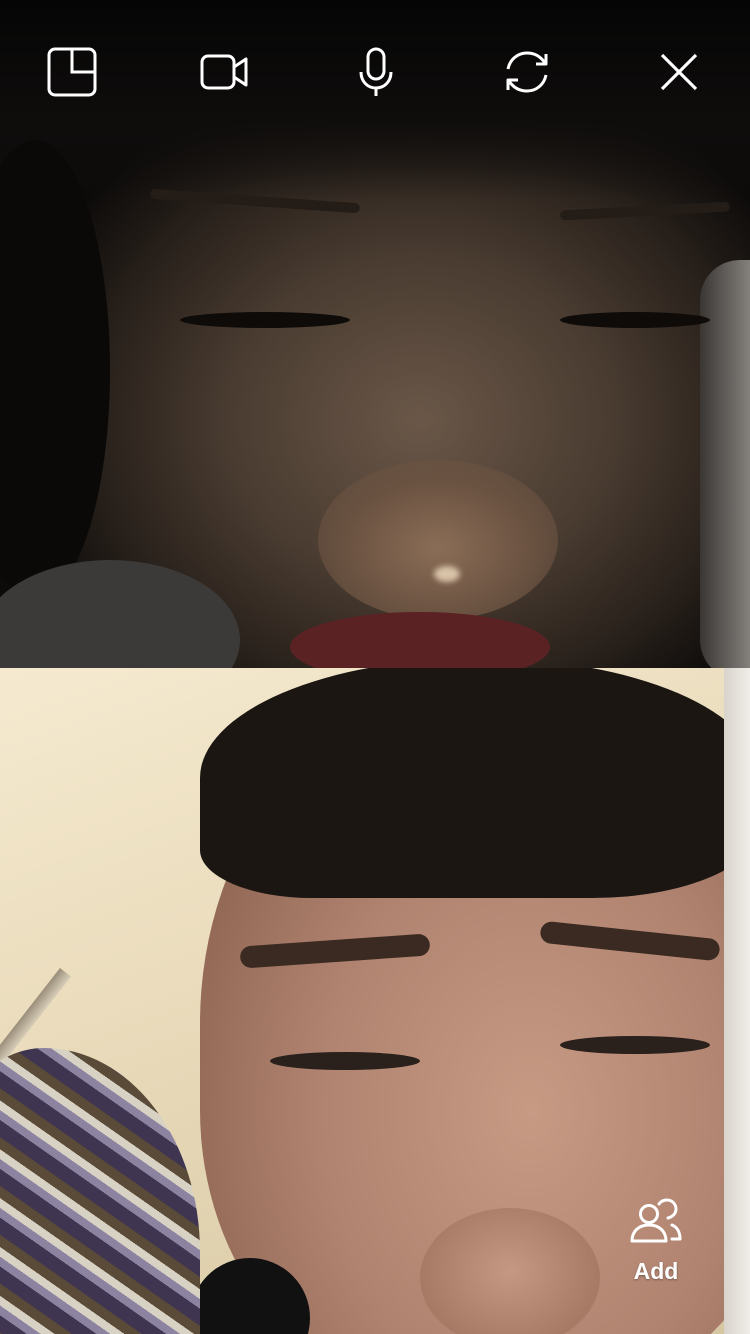 The image size is (750, 1334). I want to click on close-icon, so click(679, 72).